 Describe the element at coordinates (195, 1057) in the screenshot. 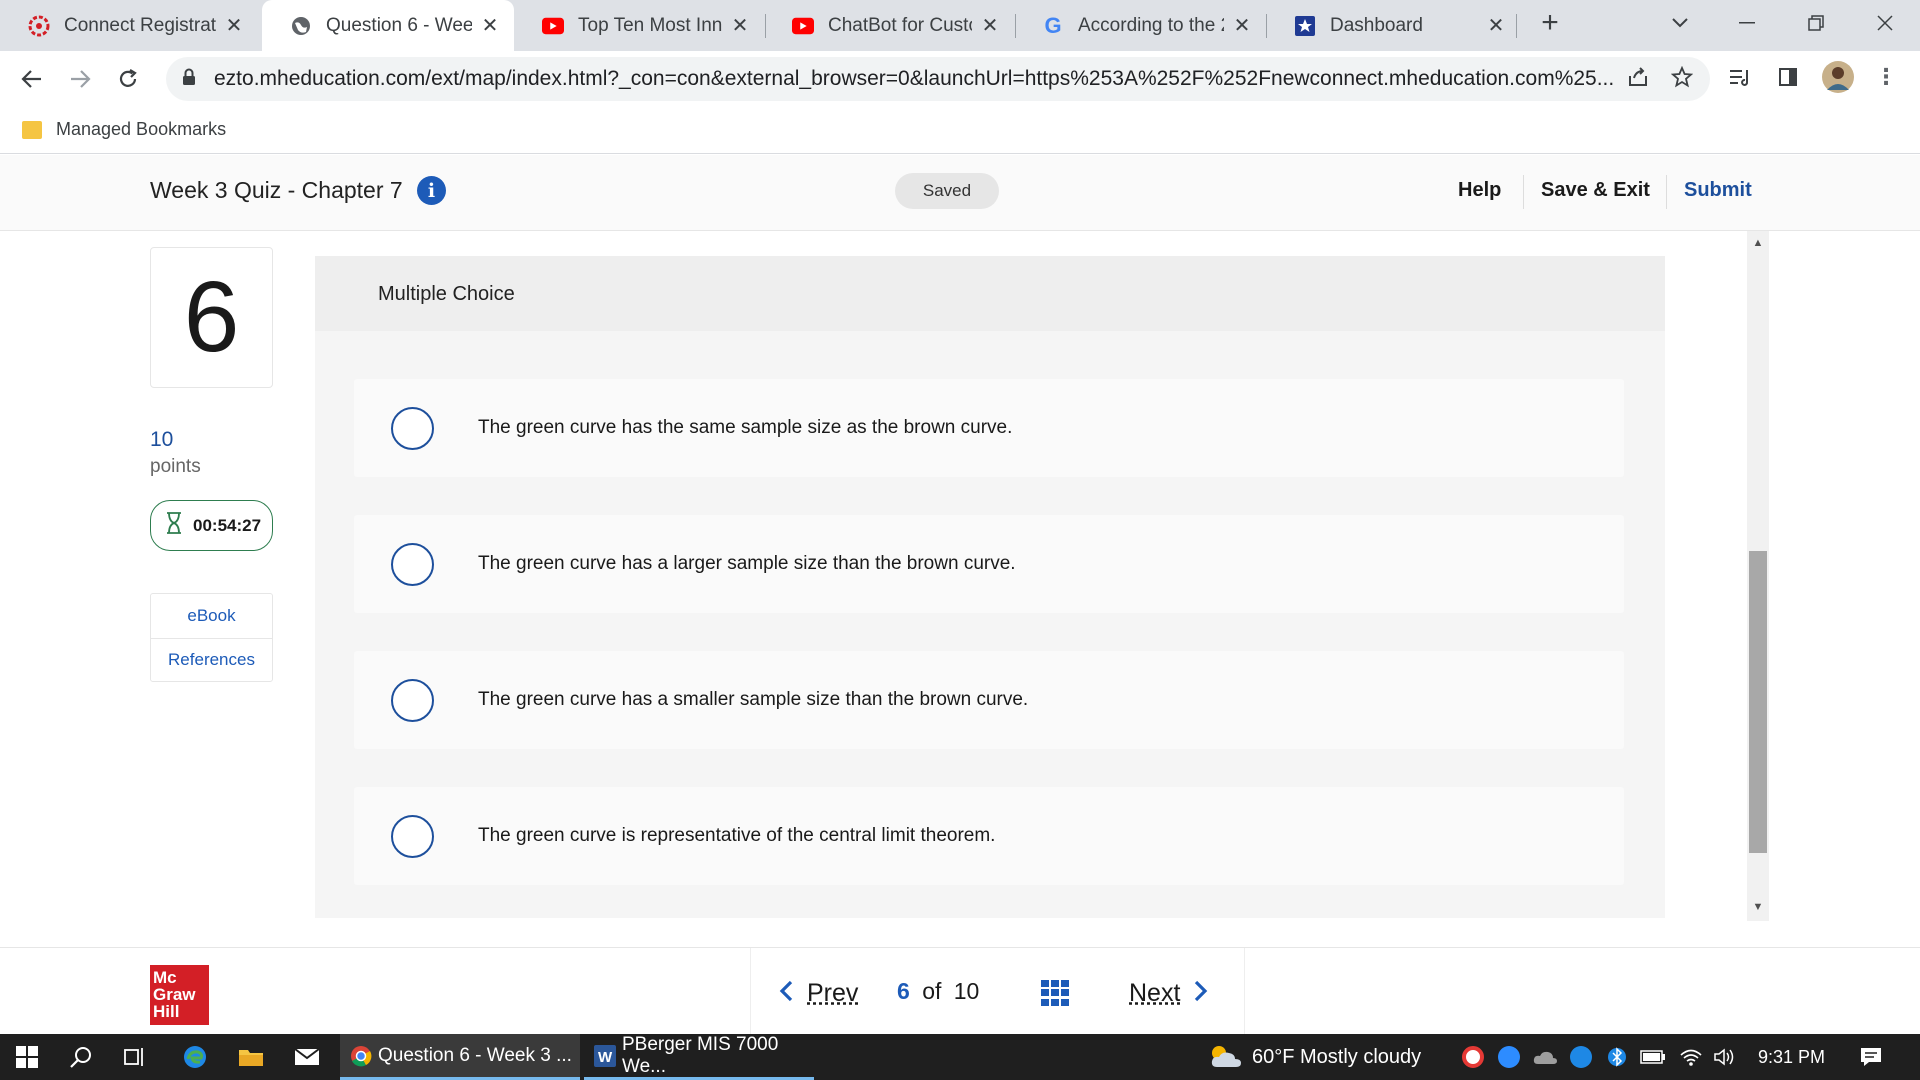

I see `edge-icon` at that location.